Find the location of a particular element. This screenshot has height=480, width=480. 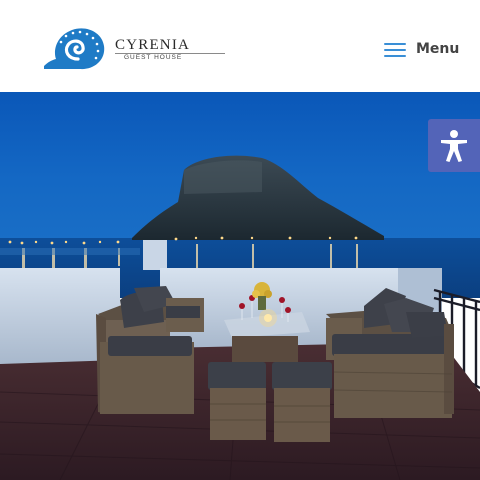

logo-link: CYRENIA GUEST HOUSE is located at coordinates (133, 49).